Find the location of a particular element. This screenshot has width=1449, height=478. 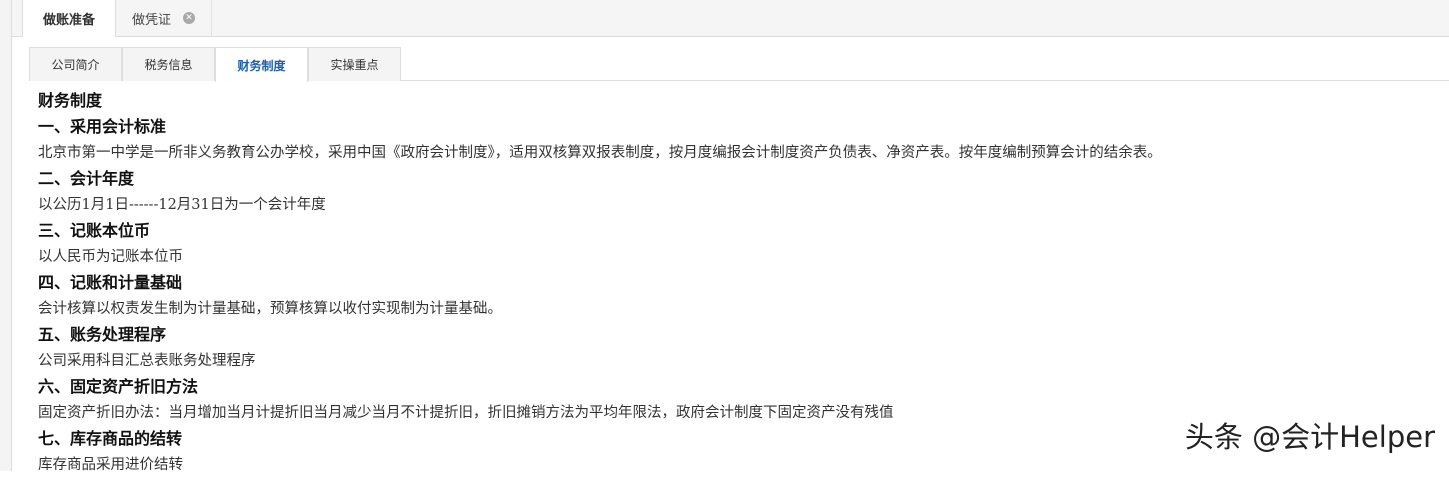

tab-label: 做凭证 is located at coordinates (152, 20).